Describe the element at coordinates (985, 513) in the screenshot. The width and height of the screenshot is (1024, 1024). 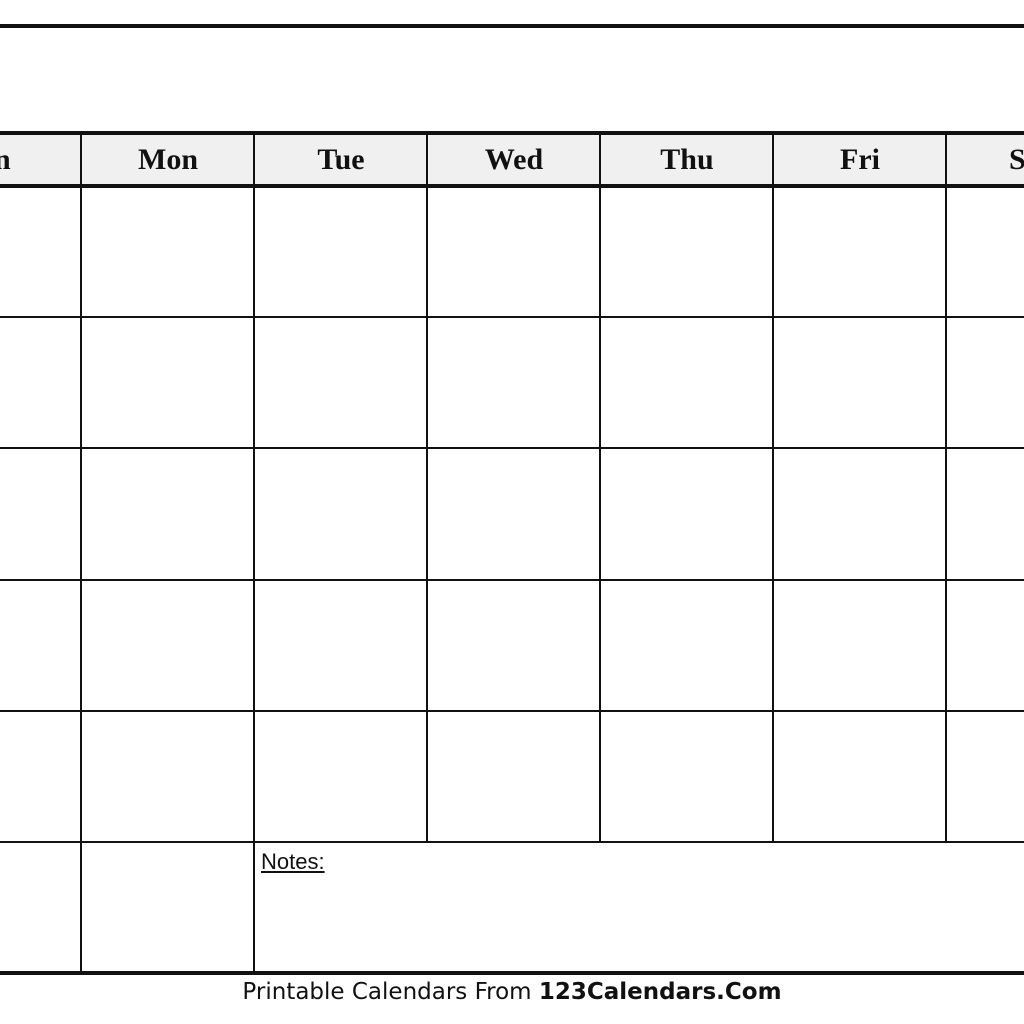
I see `day-cell-week3-sat` at that location.